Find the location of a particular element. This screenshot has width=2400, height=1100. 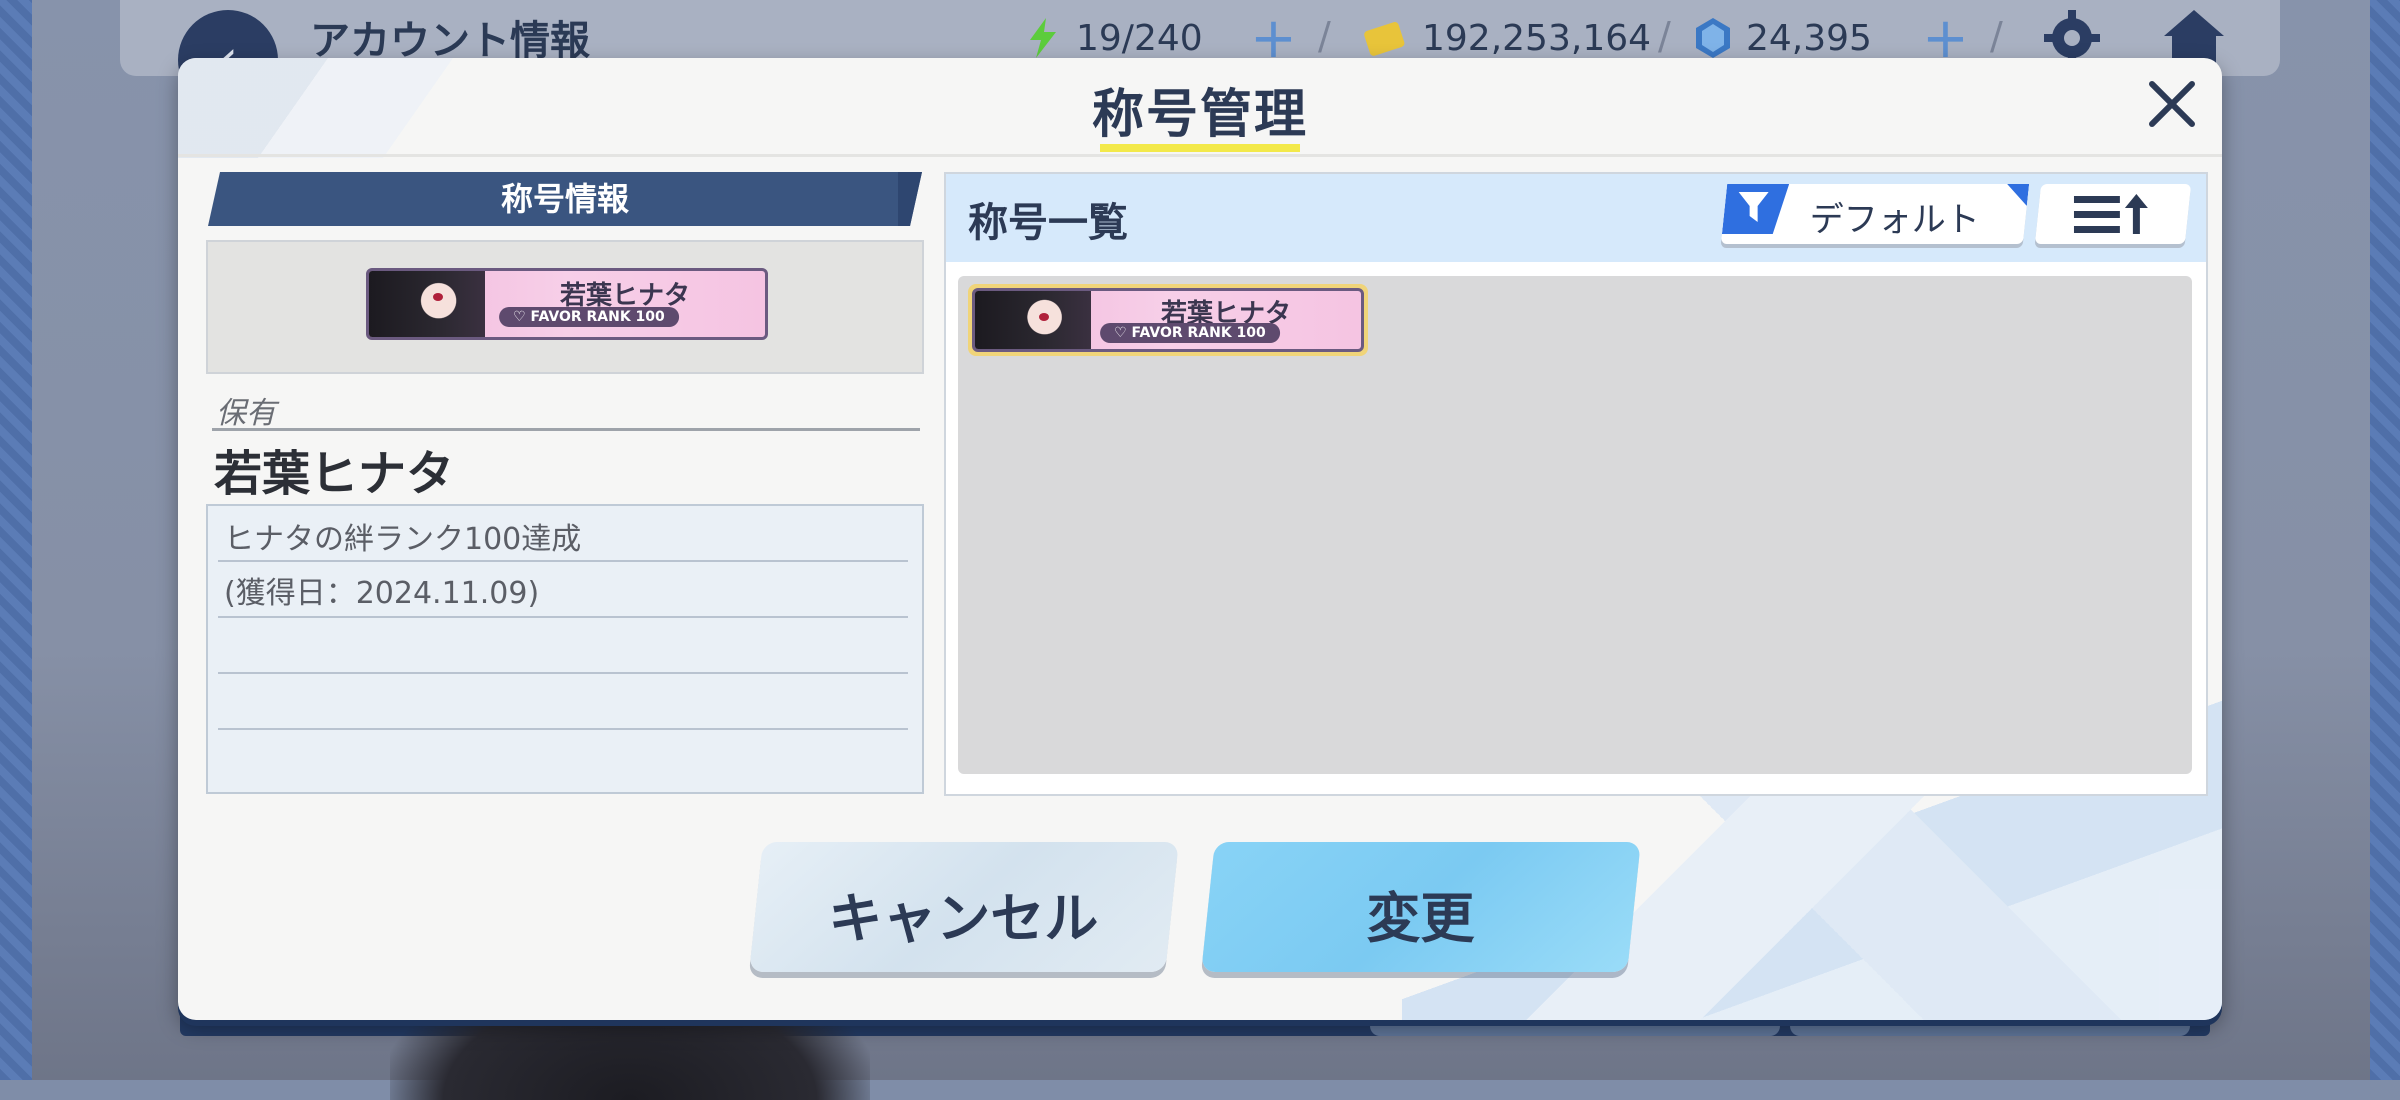

dropdown-corner is located at coordinates (2017, 195).